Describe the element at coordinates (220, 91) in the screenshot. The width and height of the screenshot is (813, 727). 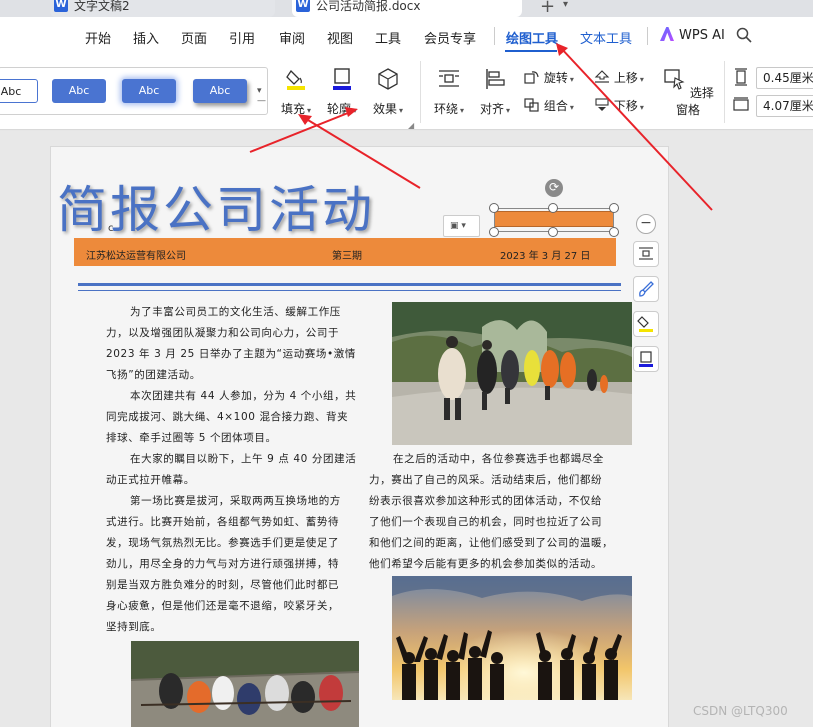
I see `shape-style-4: Abc` at that location.